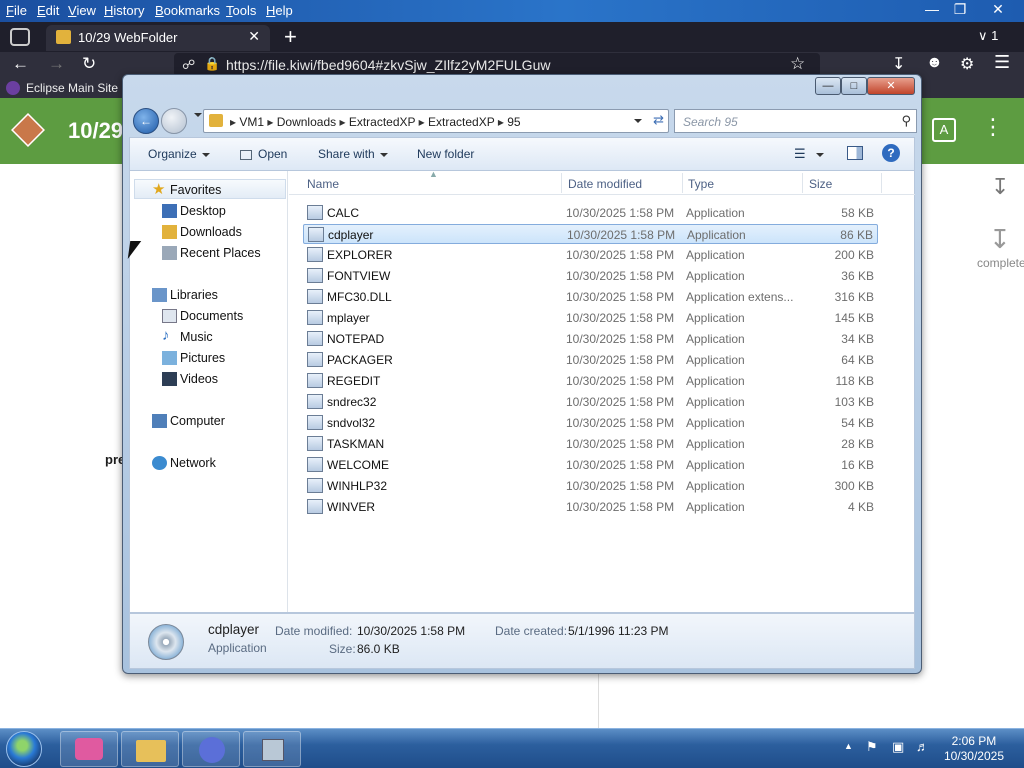 The height and width of the screenshot is (768, 1024). Describe the element at coordinates (960, 10) in the screenshot. I see `restore-icon: ❐` at that location.